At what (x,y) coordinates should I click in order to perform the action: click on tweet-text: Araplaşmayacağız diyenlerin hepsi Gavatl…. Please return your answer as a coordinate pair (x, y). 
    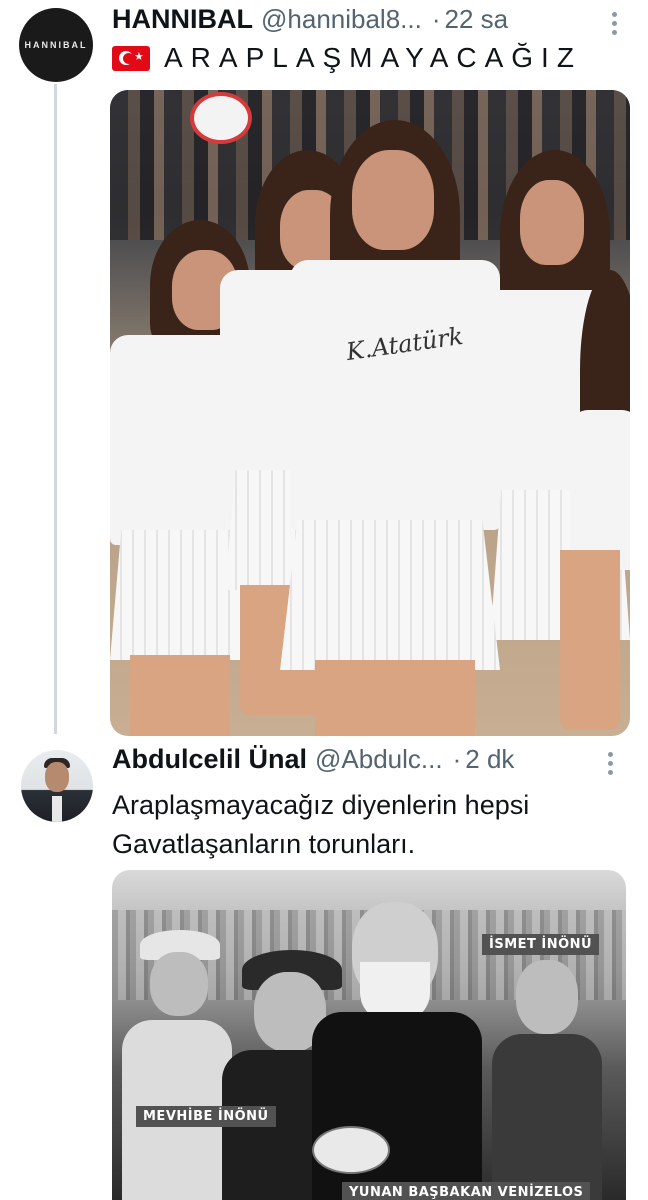
    Looking at the image, I should click on (362, 825).